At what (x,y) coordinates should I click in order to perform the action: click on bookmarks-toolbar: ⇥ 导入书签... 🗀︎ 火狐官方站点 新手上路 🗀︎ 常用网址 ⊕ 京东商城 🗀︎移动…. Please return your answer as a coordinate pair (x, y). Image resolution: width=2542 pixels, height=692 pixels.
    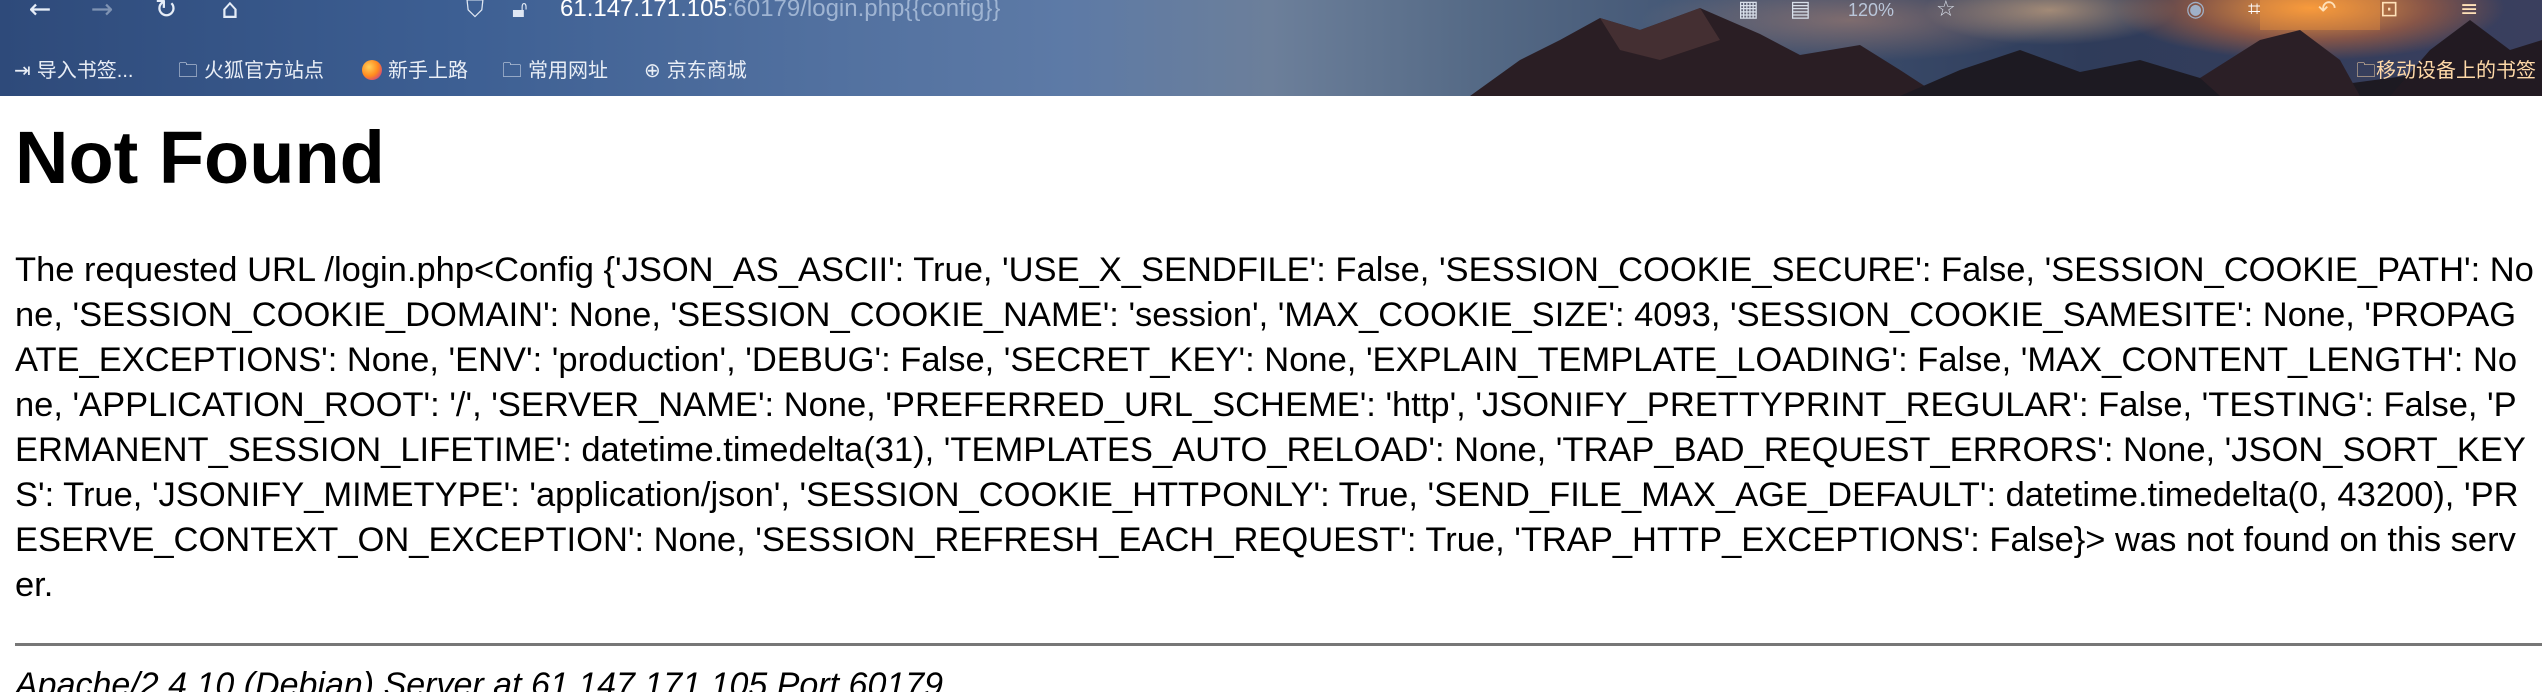
    Looking at the image, I should click on (1271, 71).